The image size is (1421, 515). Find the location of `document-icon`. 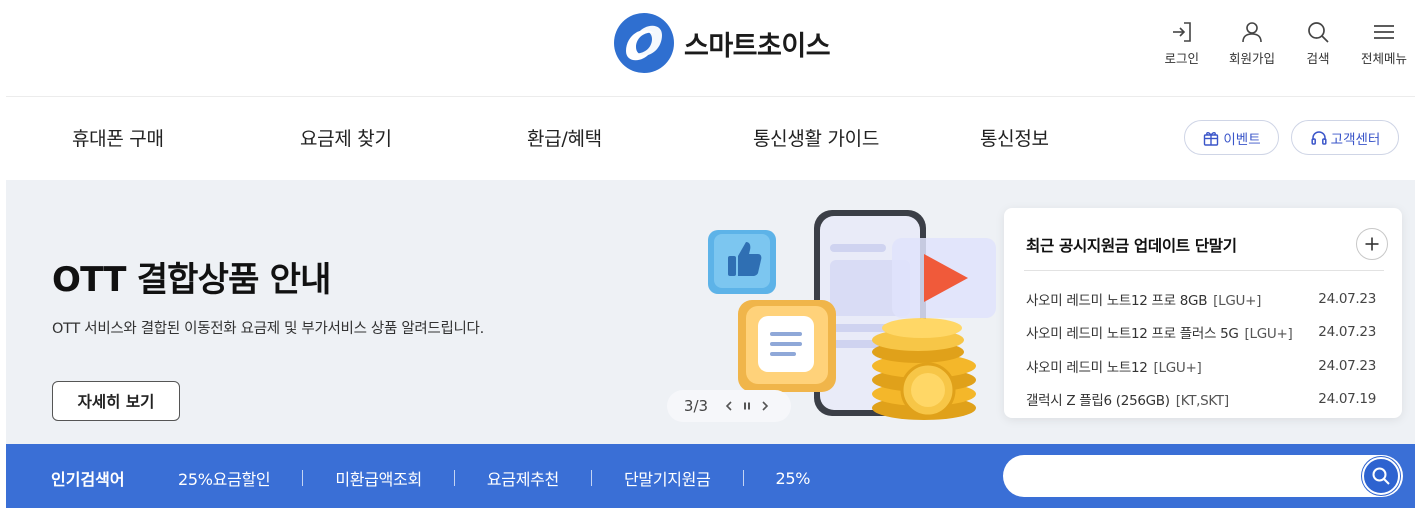

document-icon is located at coordinates (787, 346).